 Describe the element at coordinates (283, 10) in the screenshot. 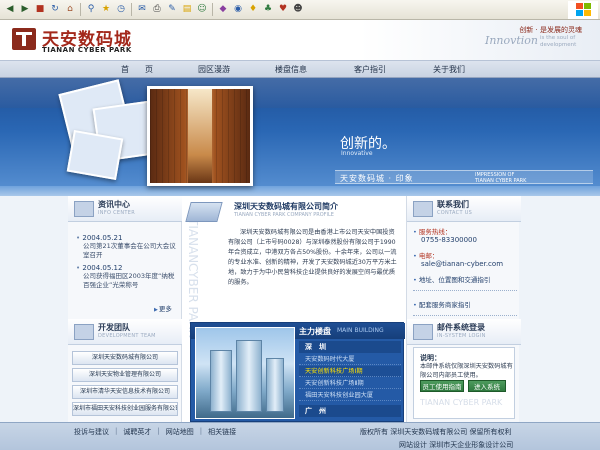

I see `toolbar-extra-icon: ♥` at that location.